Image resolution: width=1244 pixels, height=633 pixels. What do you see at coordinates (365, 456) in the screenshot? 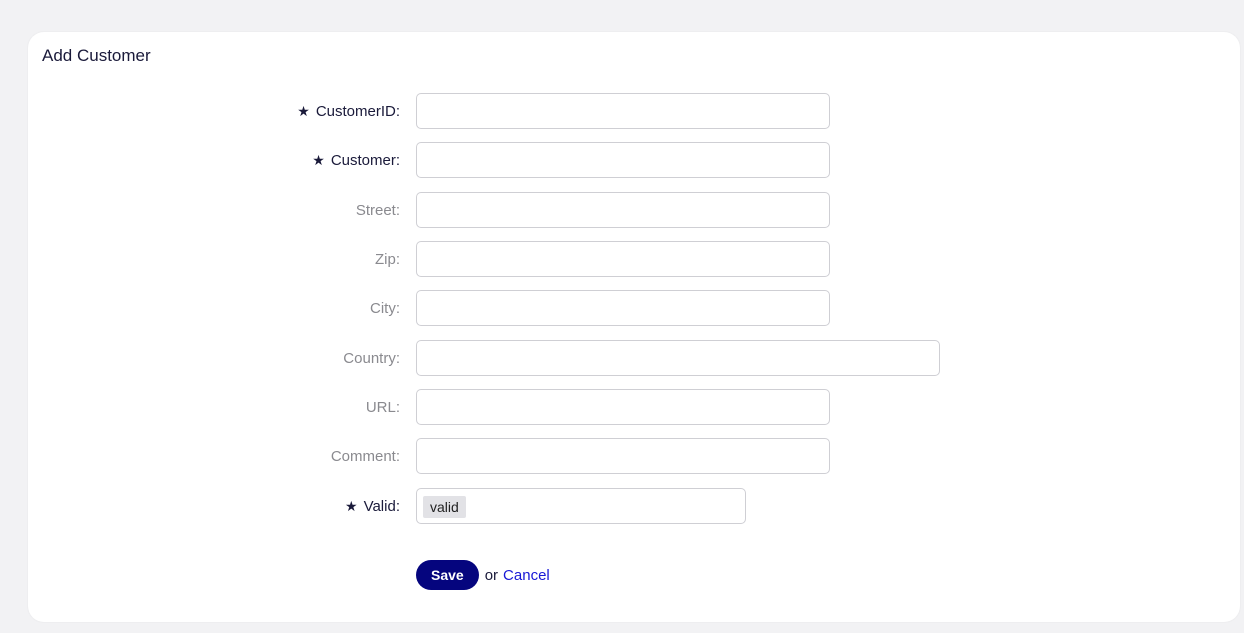
I see `comment-label: Comment:` at bounding box center [365, 456].